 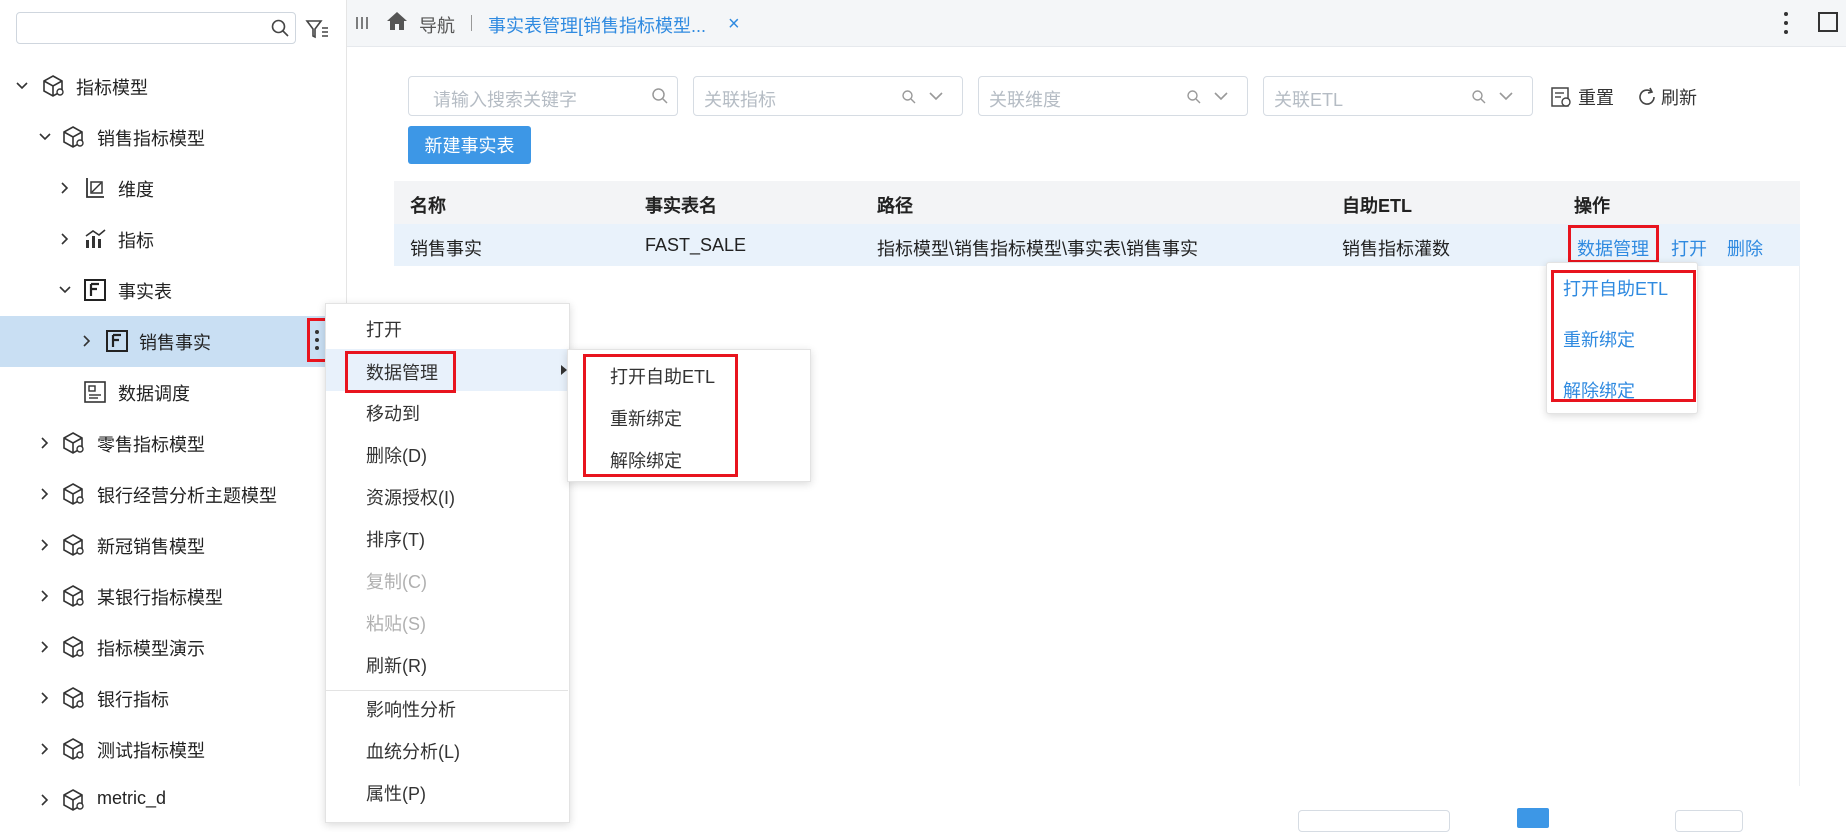 What do you see at coordinates (95, 188) in the screenshot?
I see `dimension-icon` at bounding box center [95, 188].